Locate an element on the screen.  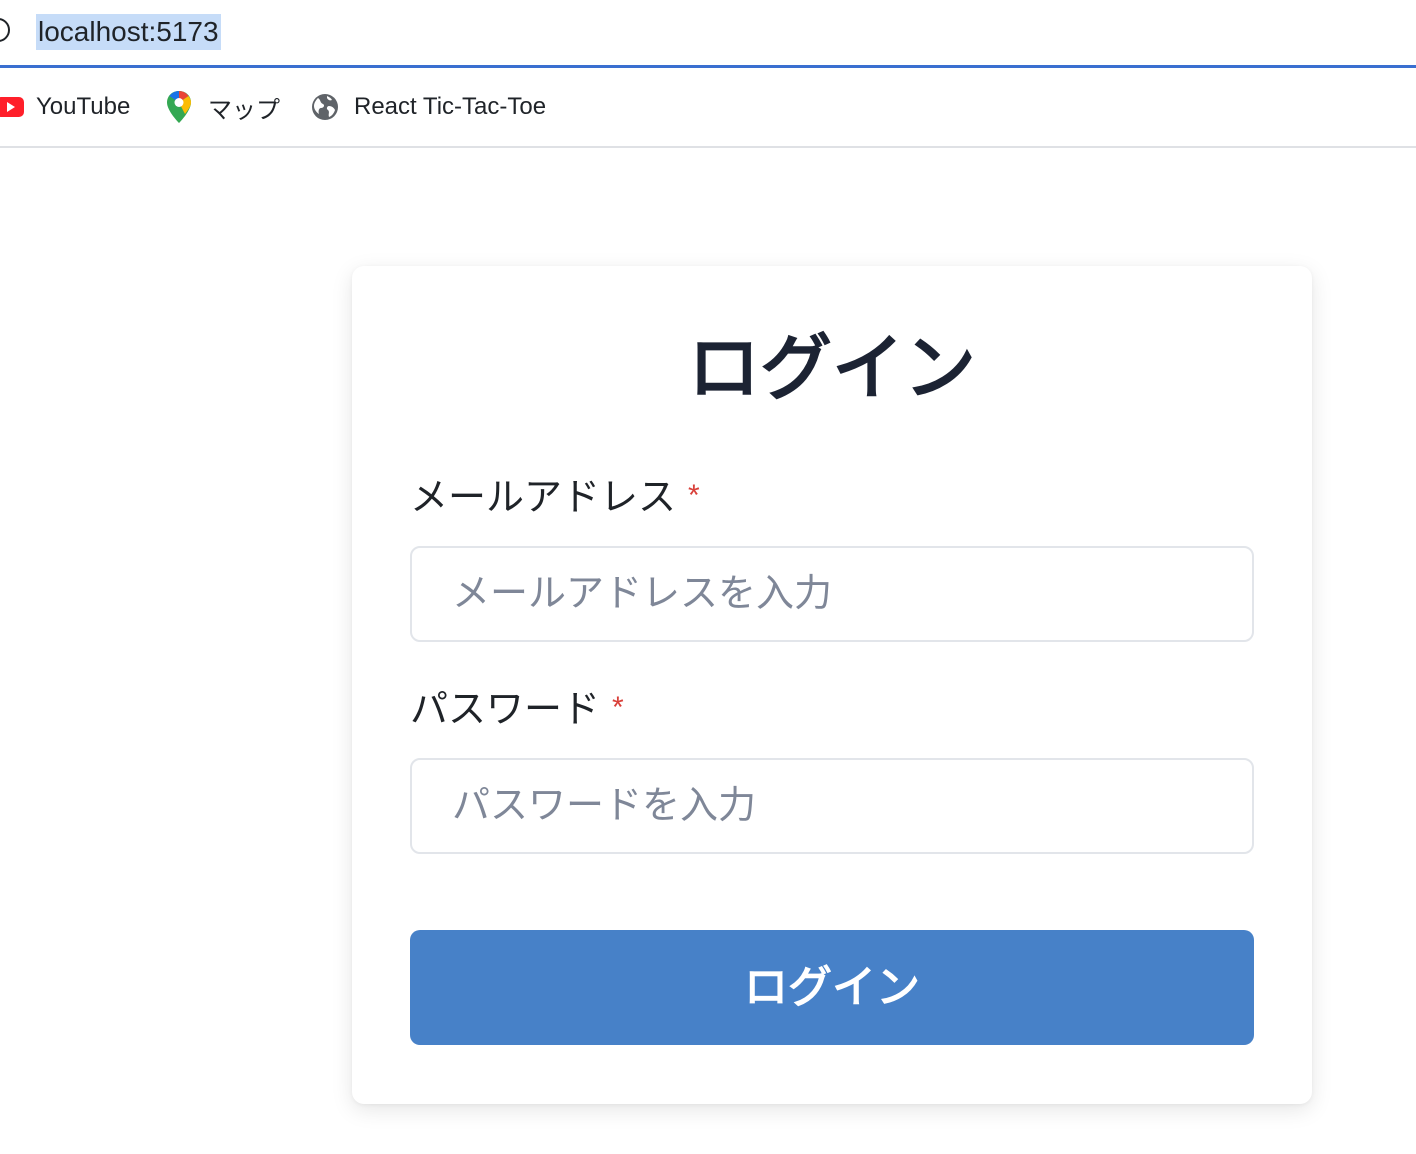
address-bar: localhost:5173 is located at coordinates (708, 34).